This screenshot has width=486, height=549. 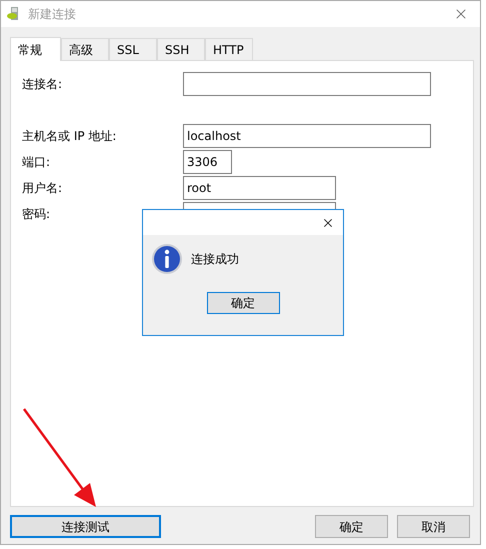 What do you see at coordinates (229, 49) in the screenshot?
I see `tab: HTTP` at bounding box center [229, 49].